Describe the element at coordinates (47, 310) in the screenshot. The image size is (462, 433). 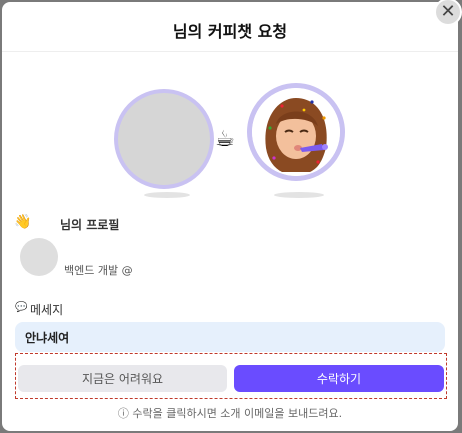
I see `message-heading: 메세지` at that location.